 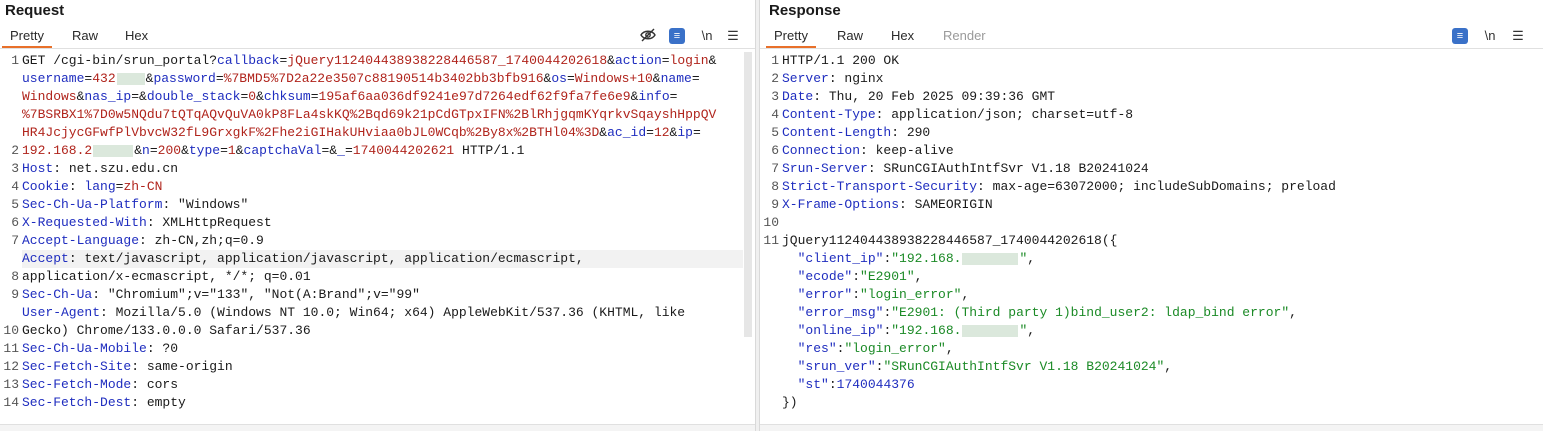 What do you see at coordinates (193, 96) in the screenshot?
I see `code-token: double_stack` at bounding box center [193, 96].